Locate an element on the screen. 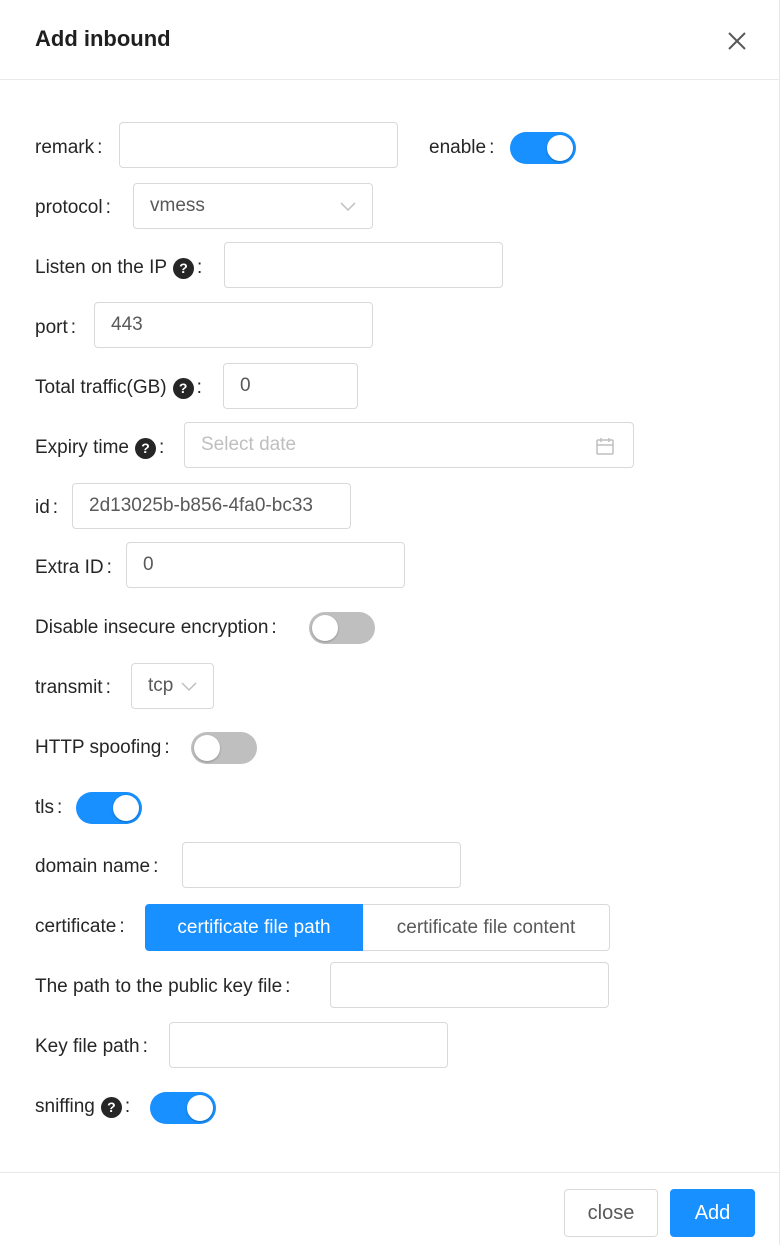 The height and width of the screenshot is (1246, 780). id-input: 2d13025b-b856-4fa0-bc33 is located at coordinates (211, 506).